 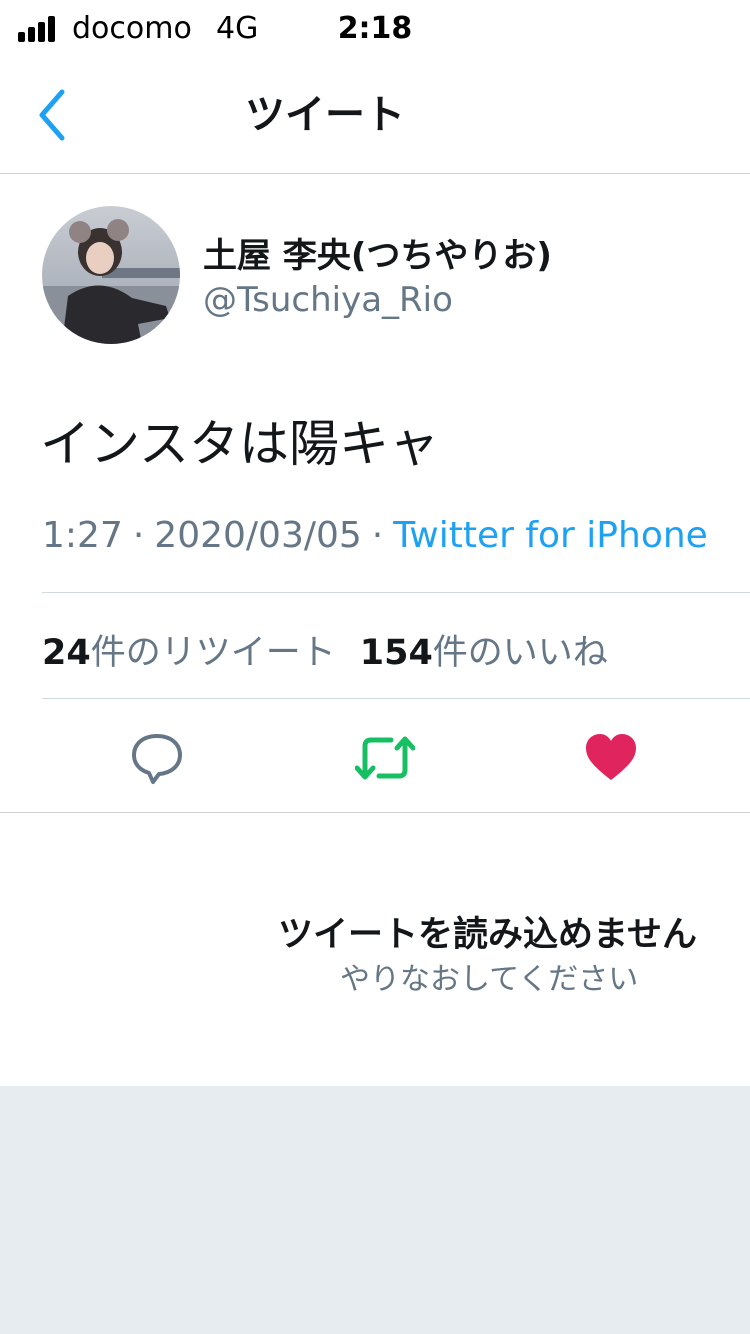 I want to click on tweet-text: インスタは陽キャ, so click(x=239, y=444).